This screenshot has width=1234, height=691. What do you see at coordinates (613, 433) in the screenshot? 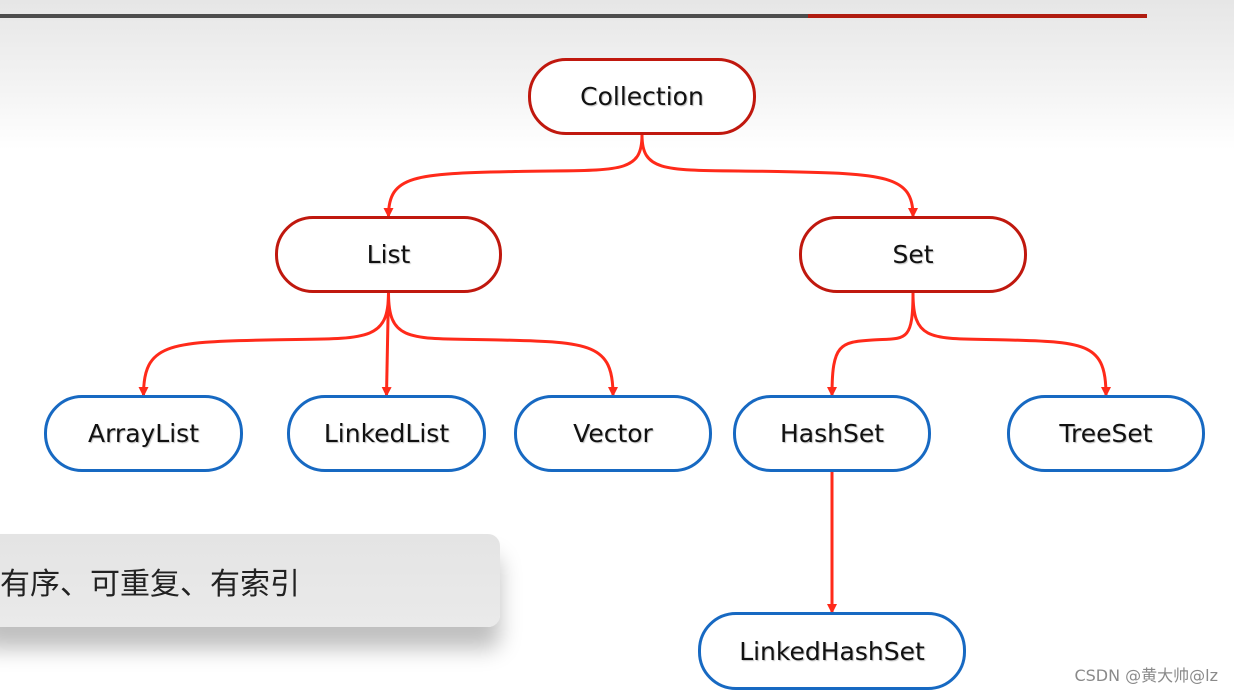
I see `node-vector: Vector` at bounding box center [613, 433].